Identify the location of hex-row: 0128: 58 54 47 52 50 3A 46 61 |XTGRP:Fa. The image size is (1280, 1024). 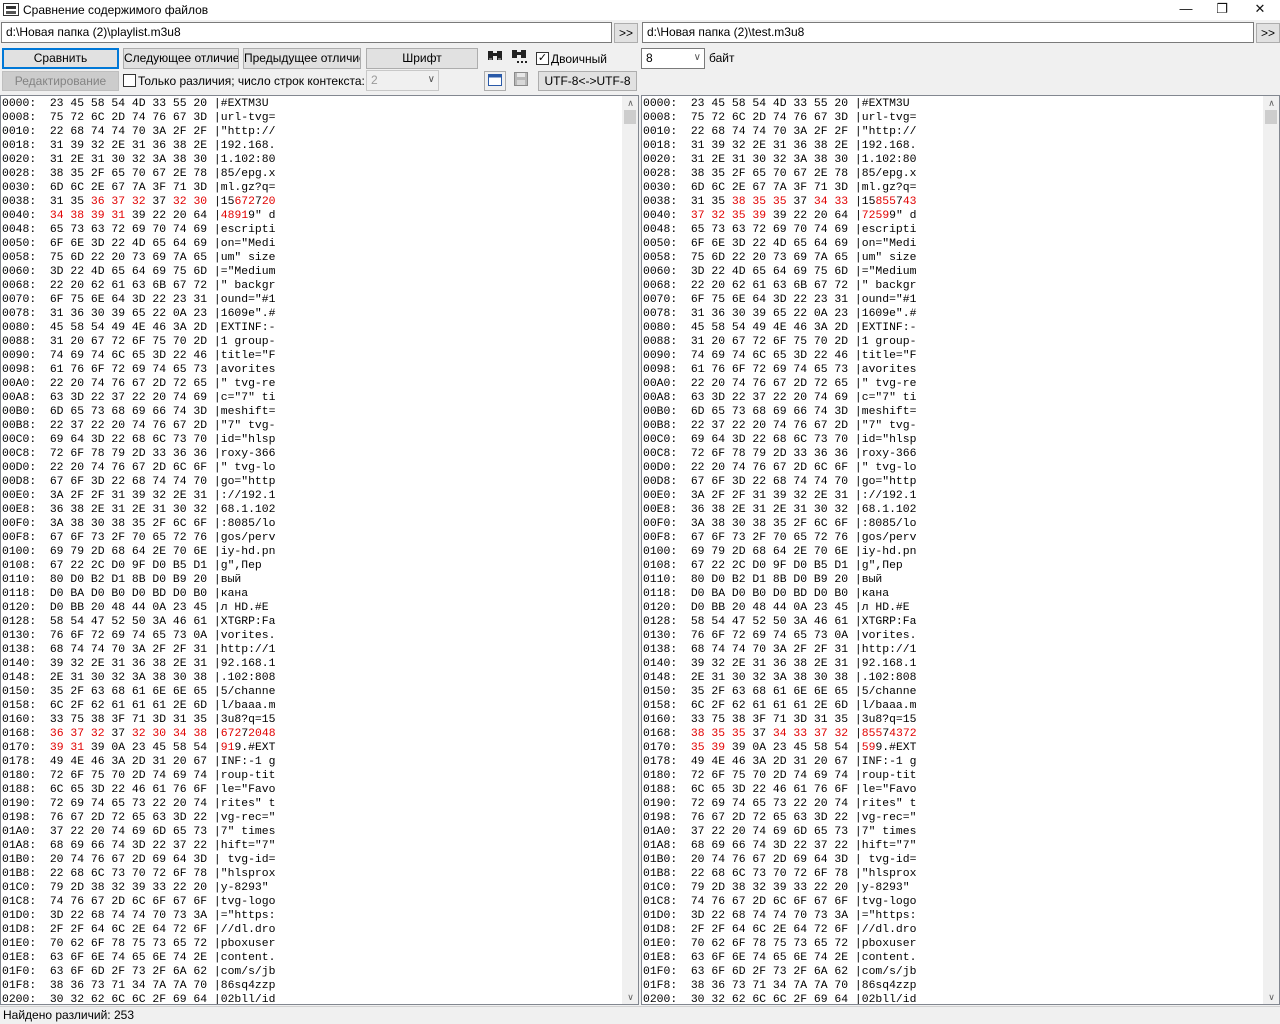
(780, 622).